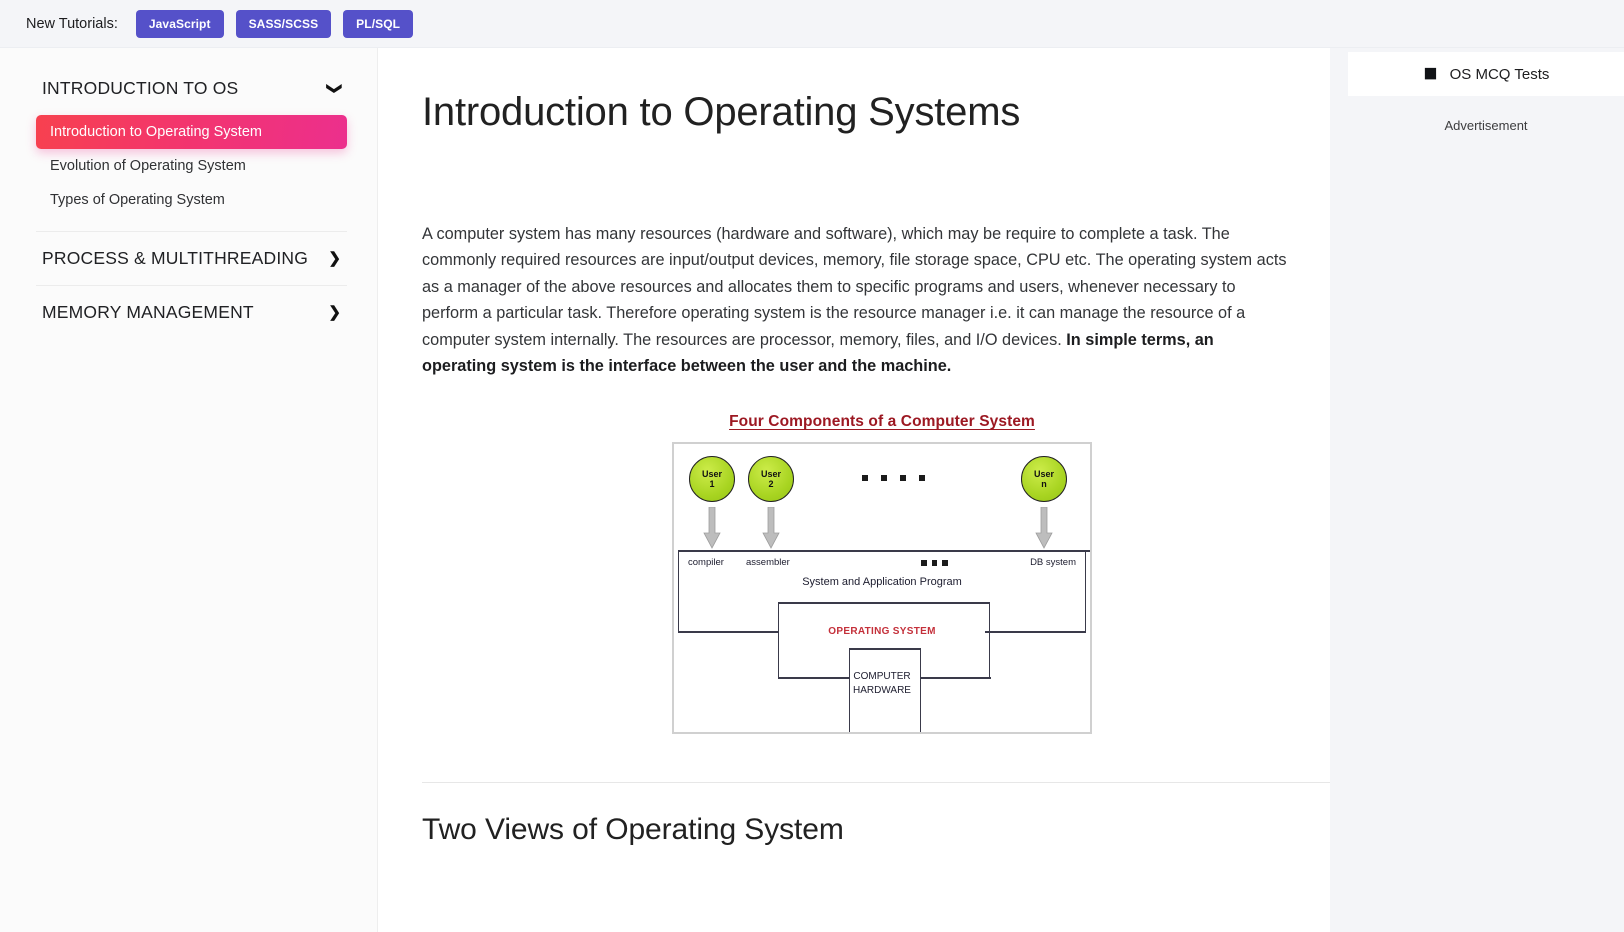  I want to click on hardware-box-top-line, so click(885, 649).